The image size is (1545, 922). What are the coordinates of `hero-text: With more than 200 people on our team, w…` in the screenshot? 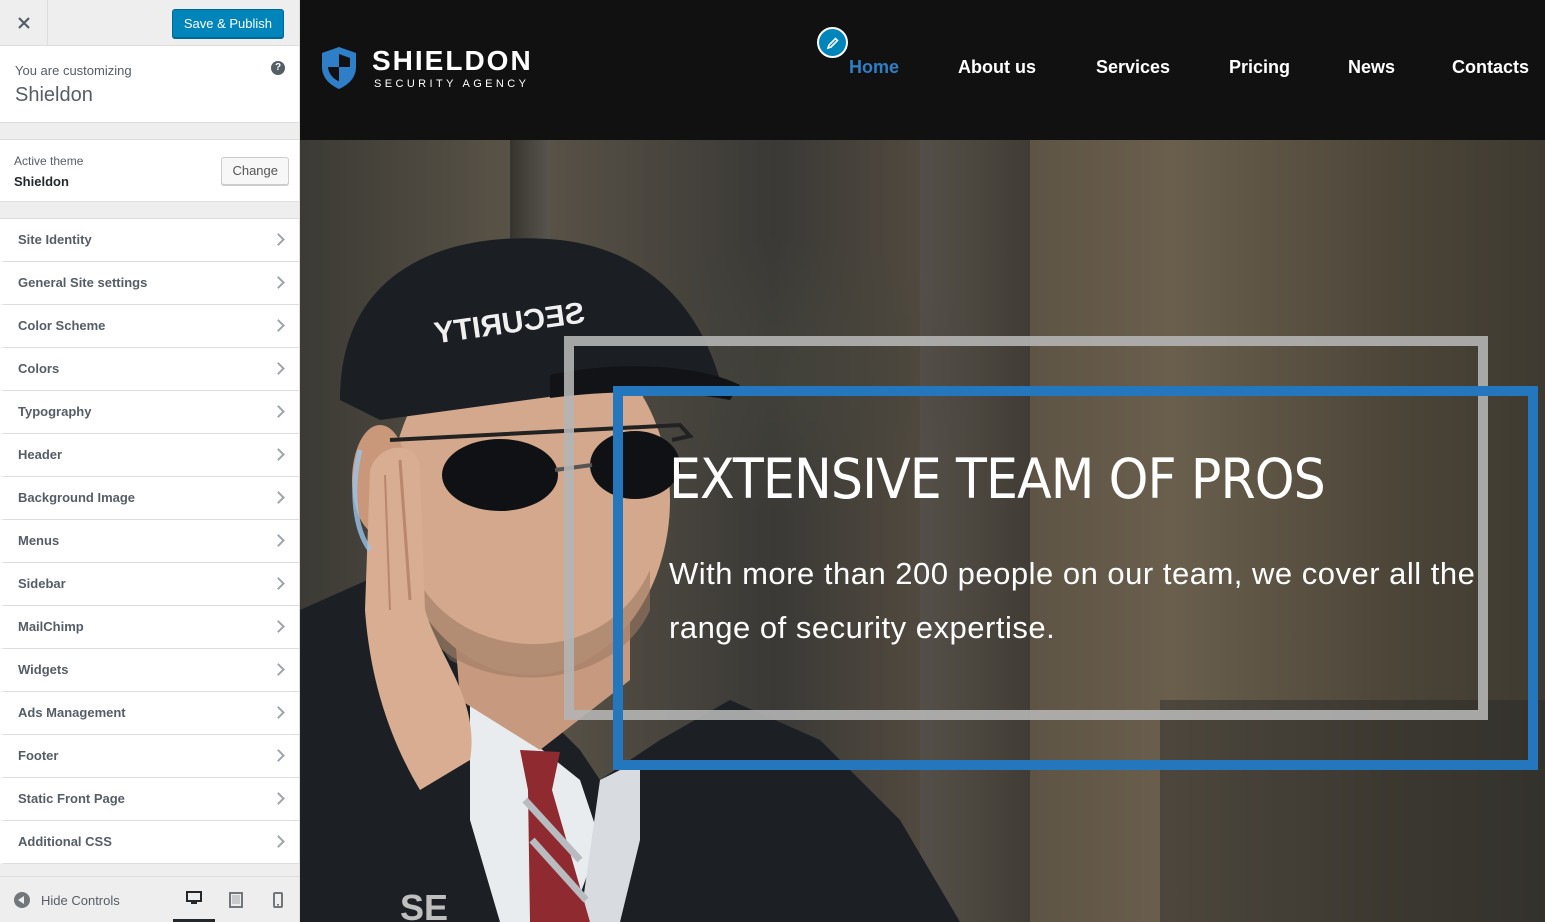 It's located at (1072, 600).